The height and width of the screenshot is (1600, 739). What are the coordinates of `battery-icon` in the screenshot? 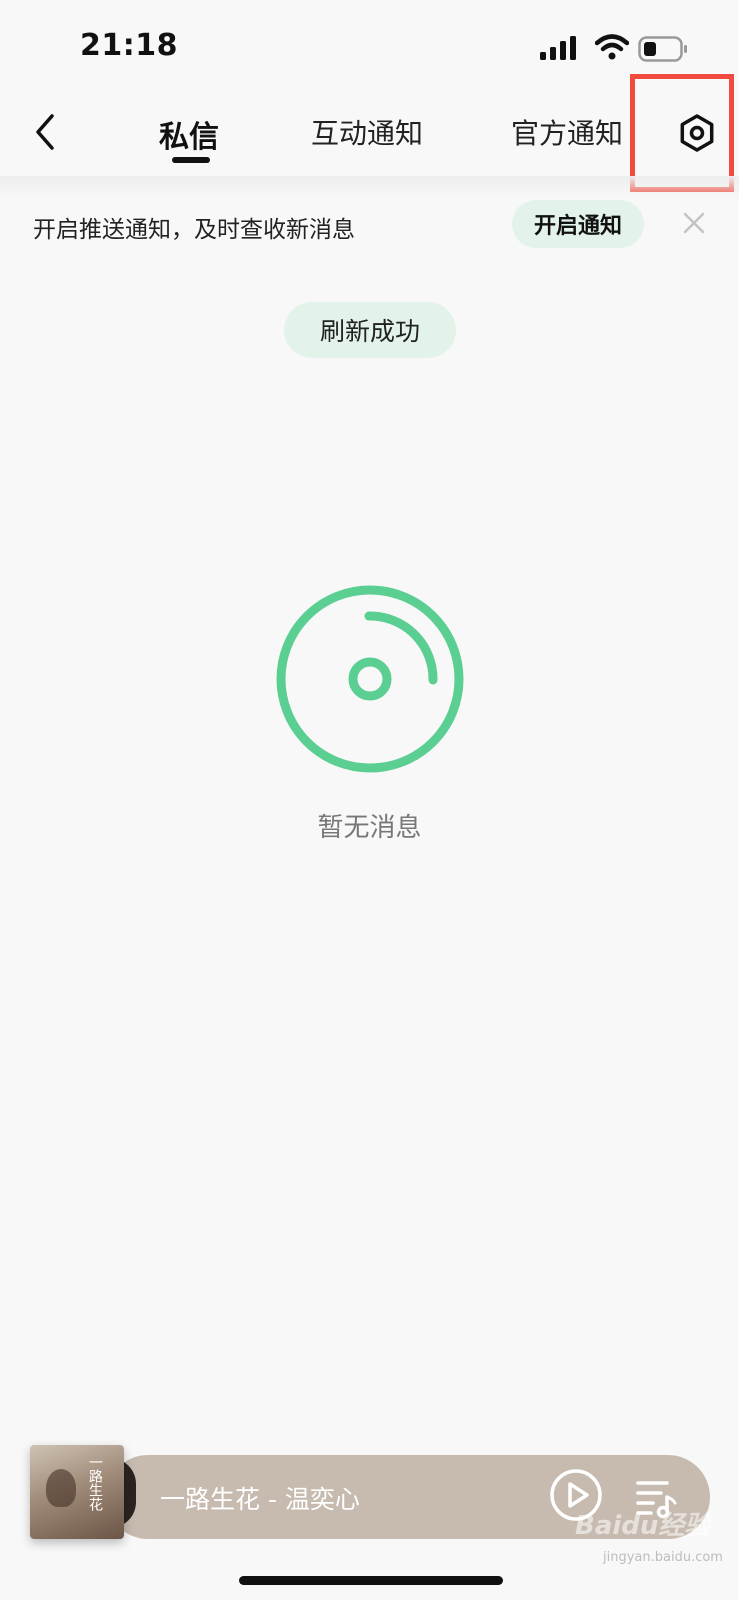 It's located at (662, 49).